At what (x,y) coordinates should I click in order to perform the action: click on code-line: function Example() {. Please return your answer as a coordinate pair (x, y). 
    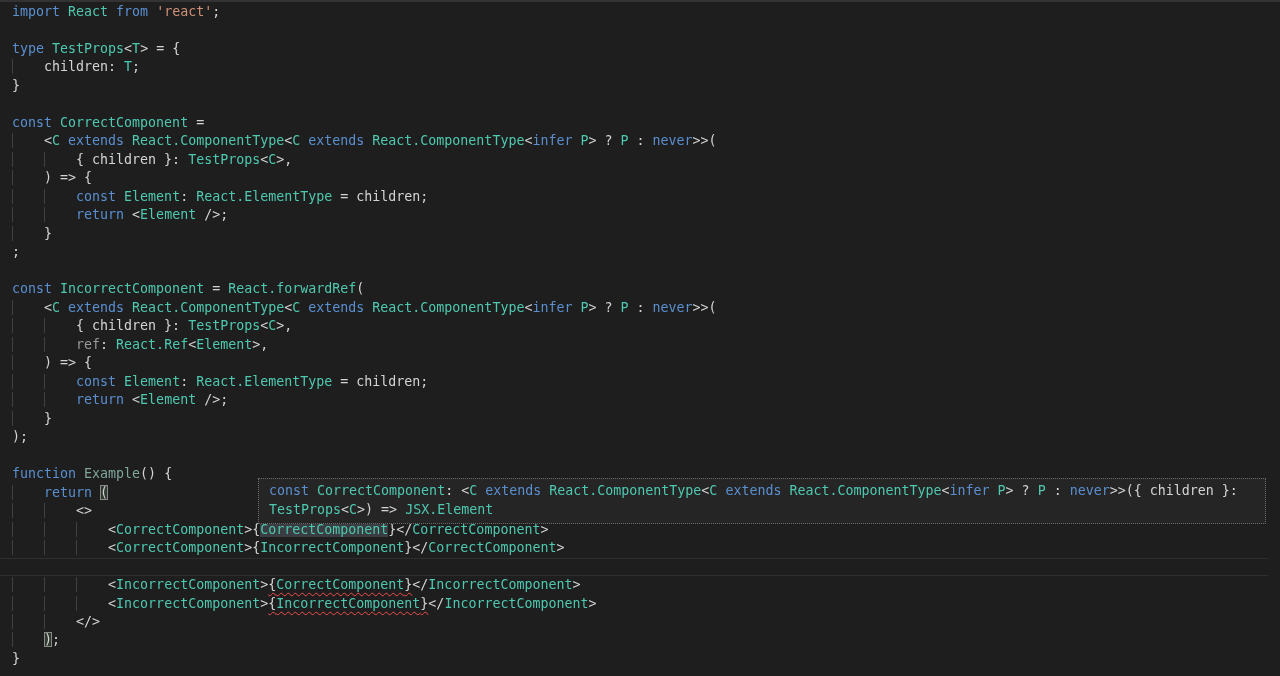
    Looking at the image, I should click on (92, 474).